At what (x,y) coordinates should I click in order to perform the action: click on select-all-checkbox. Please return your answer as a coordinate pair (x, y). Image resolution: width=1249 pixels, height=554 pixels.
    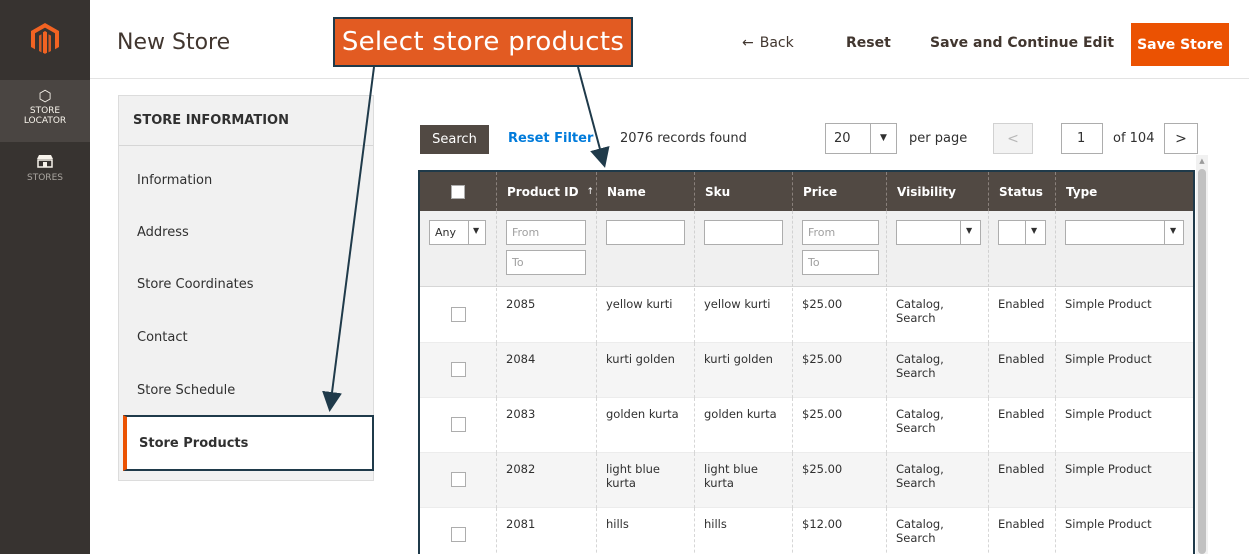
    Looking at the image, I should click on (458, 191).